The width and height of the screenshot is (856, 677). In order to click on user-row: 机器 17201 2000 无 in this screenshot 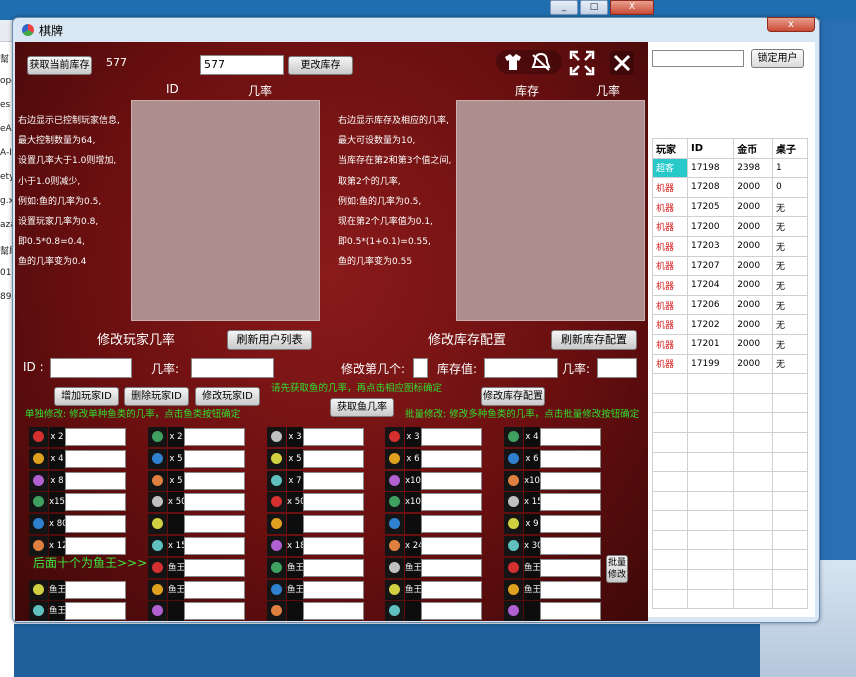, I will do `click(730, 344)`.